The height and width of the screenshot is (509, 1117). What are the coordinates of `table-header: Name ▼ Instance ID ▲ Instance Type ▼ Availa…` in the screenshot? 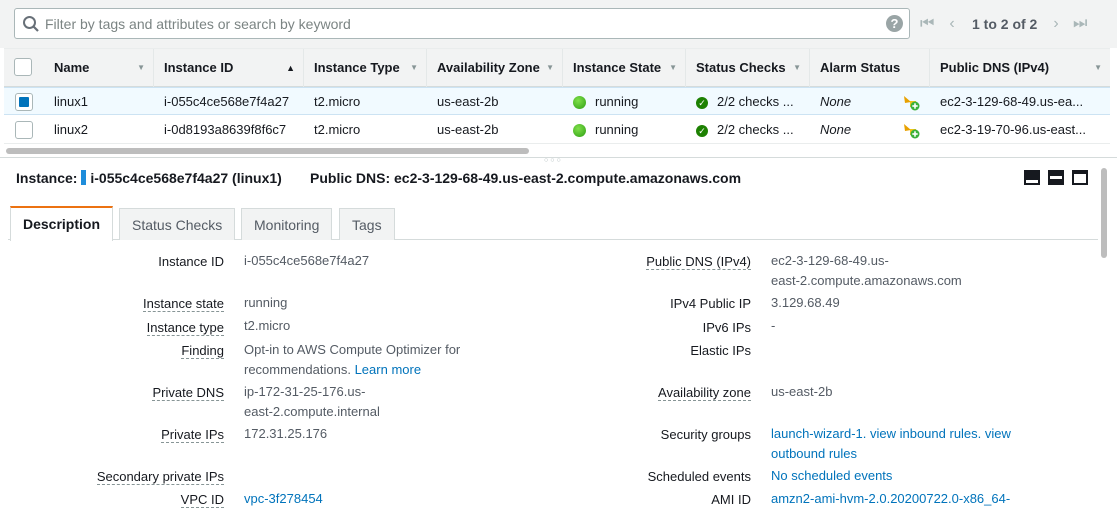 It's located at (557, 67).